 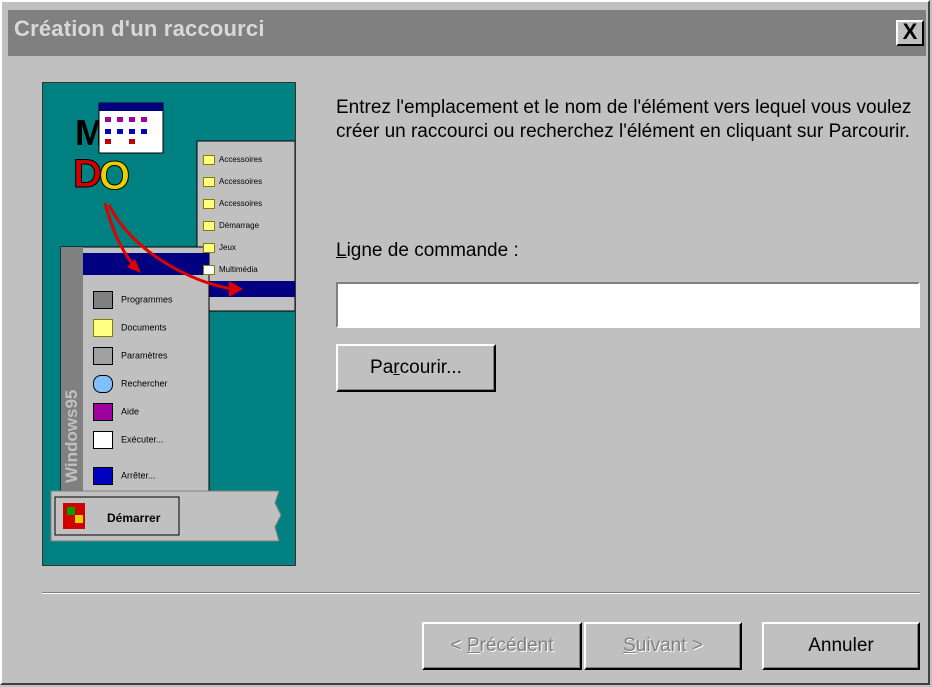 I want to click on submenu-item-label: Multimédia, so click(x=238, y=270).